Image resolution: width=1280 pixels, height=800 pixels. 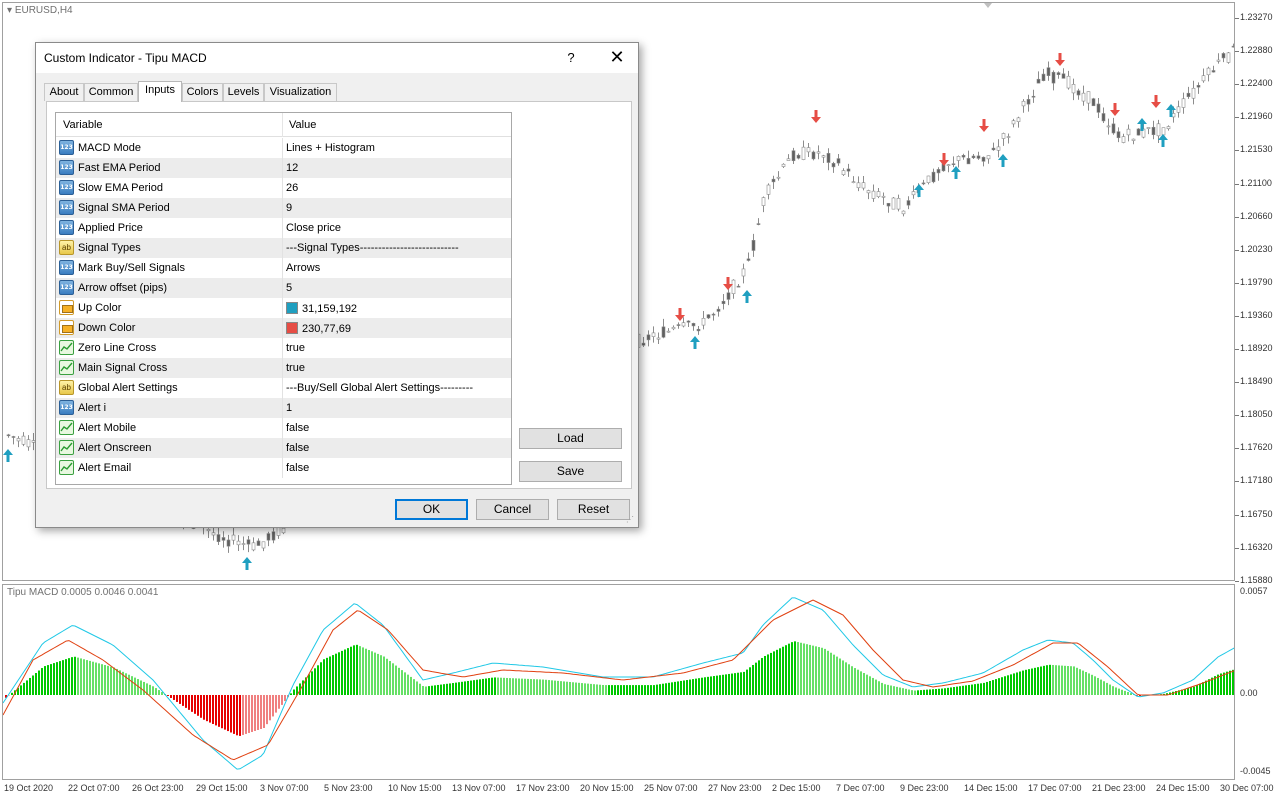 I want to click on grid-row: 123 Arrow offset (pips) 5, so click(x=283, y=288).